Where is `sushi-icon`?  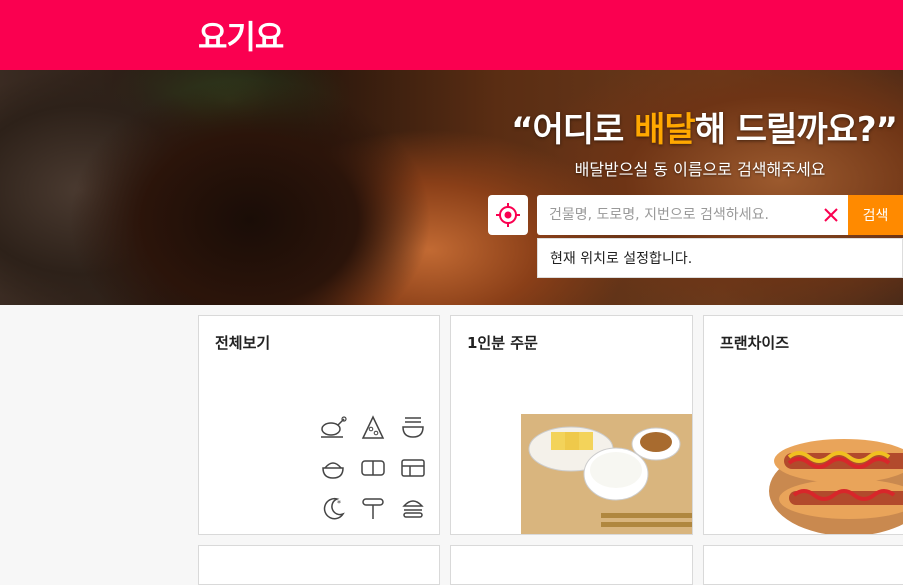 sushi-icon is located at coordinates (373, 468).